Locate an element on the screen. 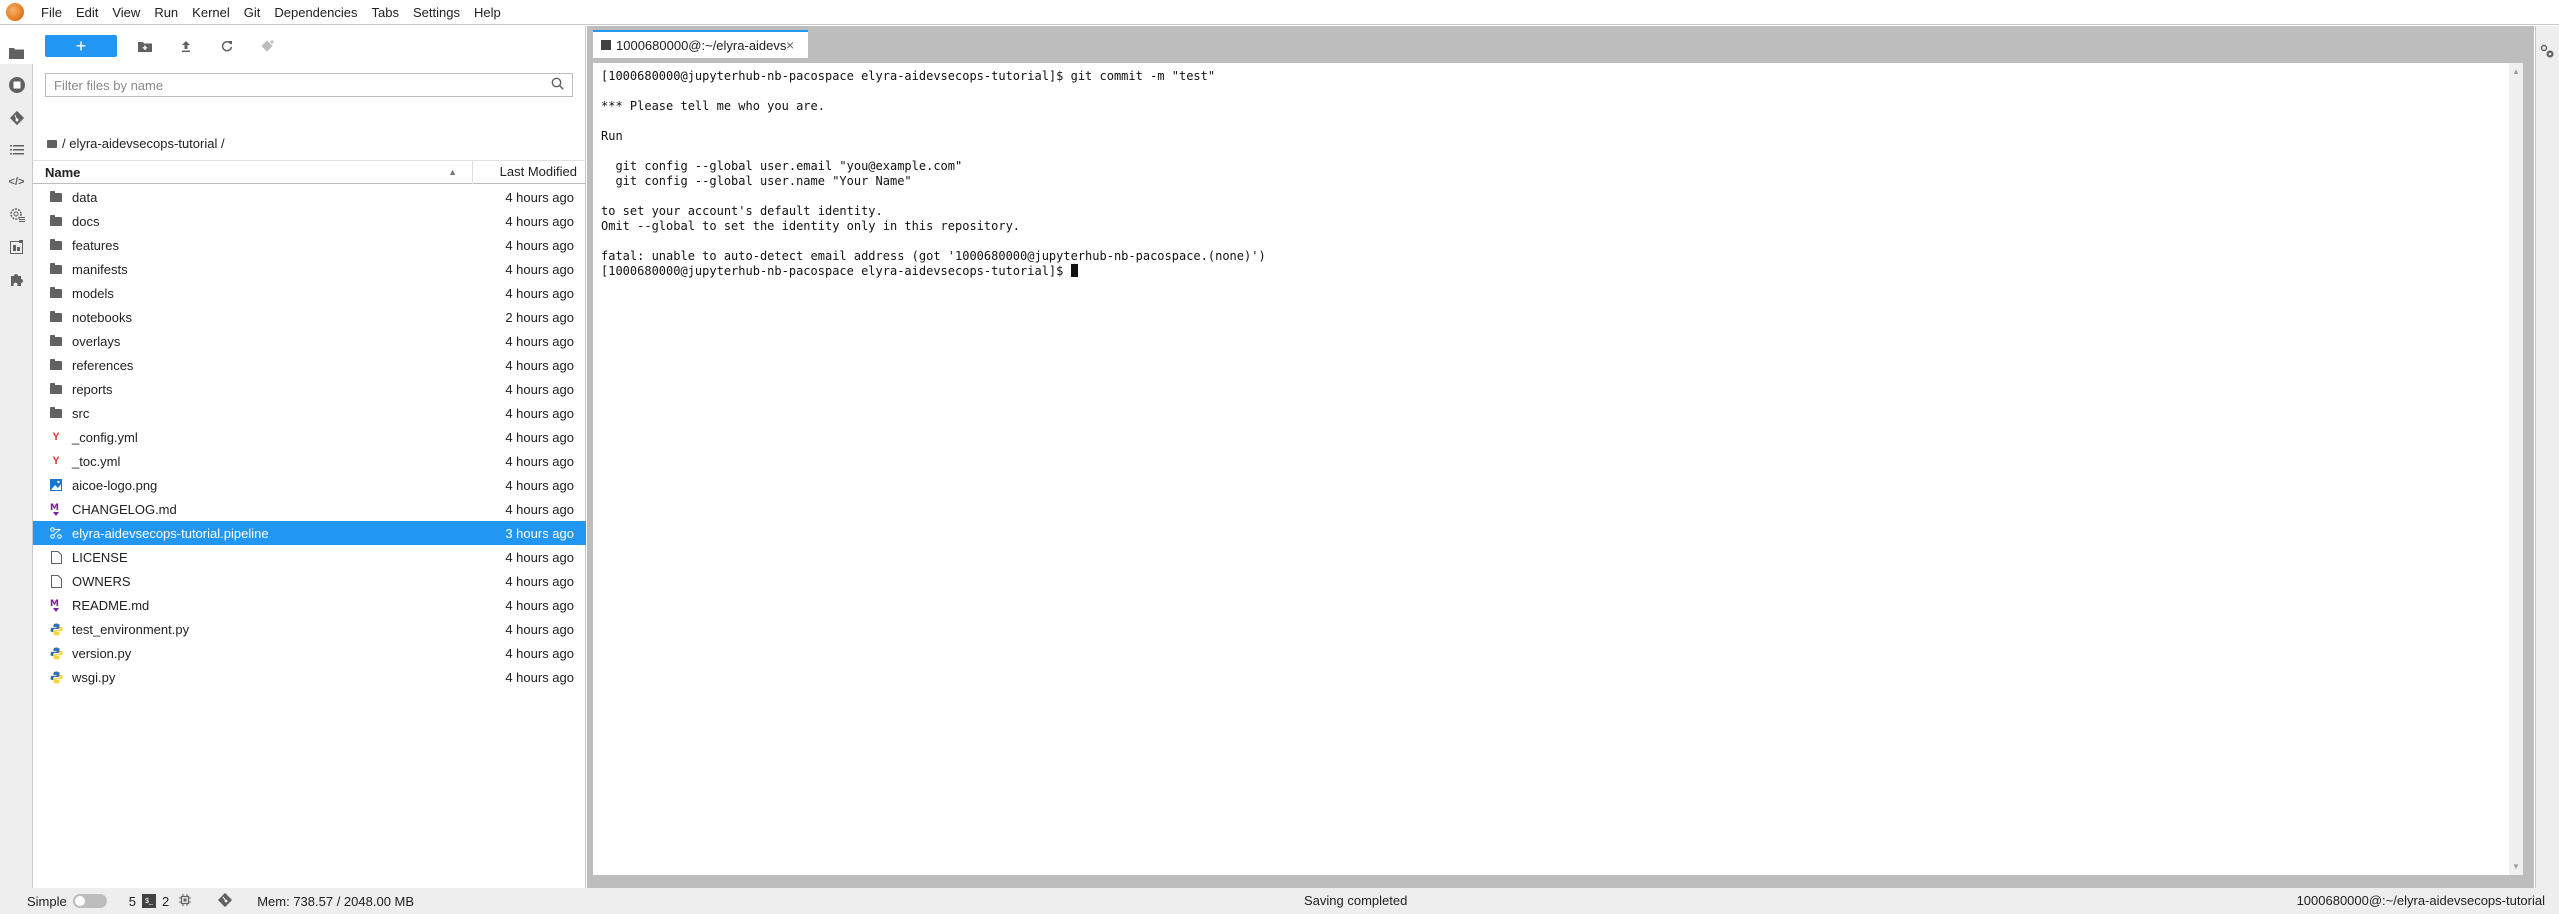  file-name: references is located at coordinates (103, 365).